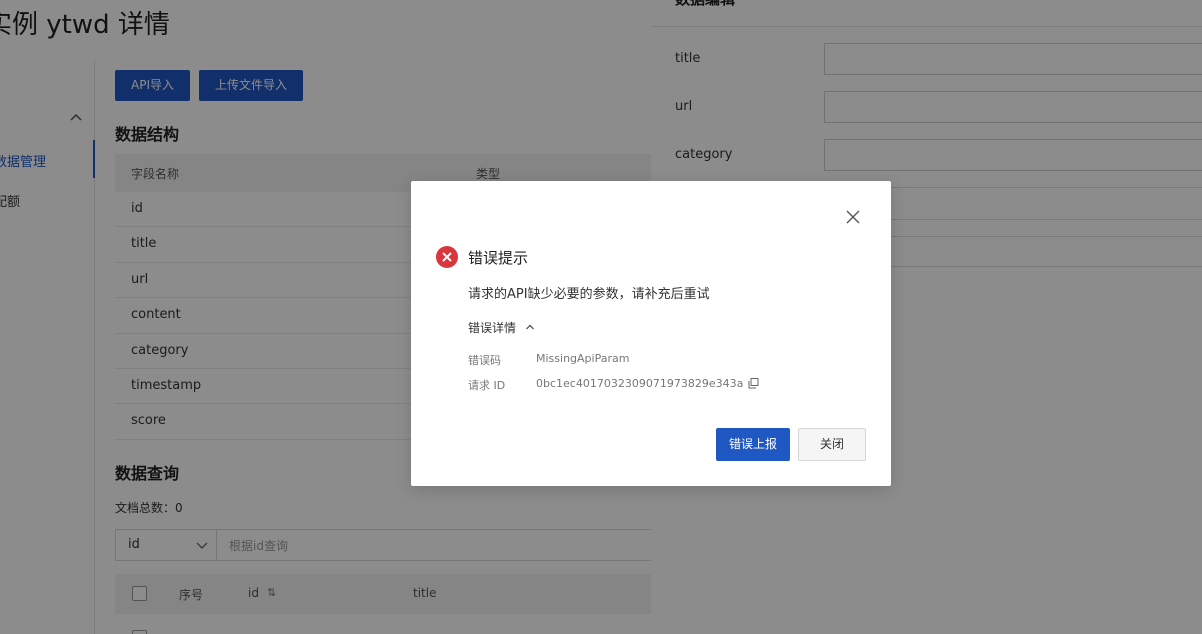 The height and width of the screenshot is (634, 1202). Describe the element at coordinates (853, 217) in the screenshot. I see `close-icon` at that location.